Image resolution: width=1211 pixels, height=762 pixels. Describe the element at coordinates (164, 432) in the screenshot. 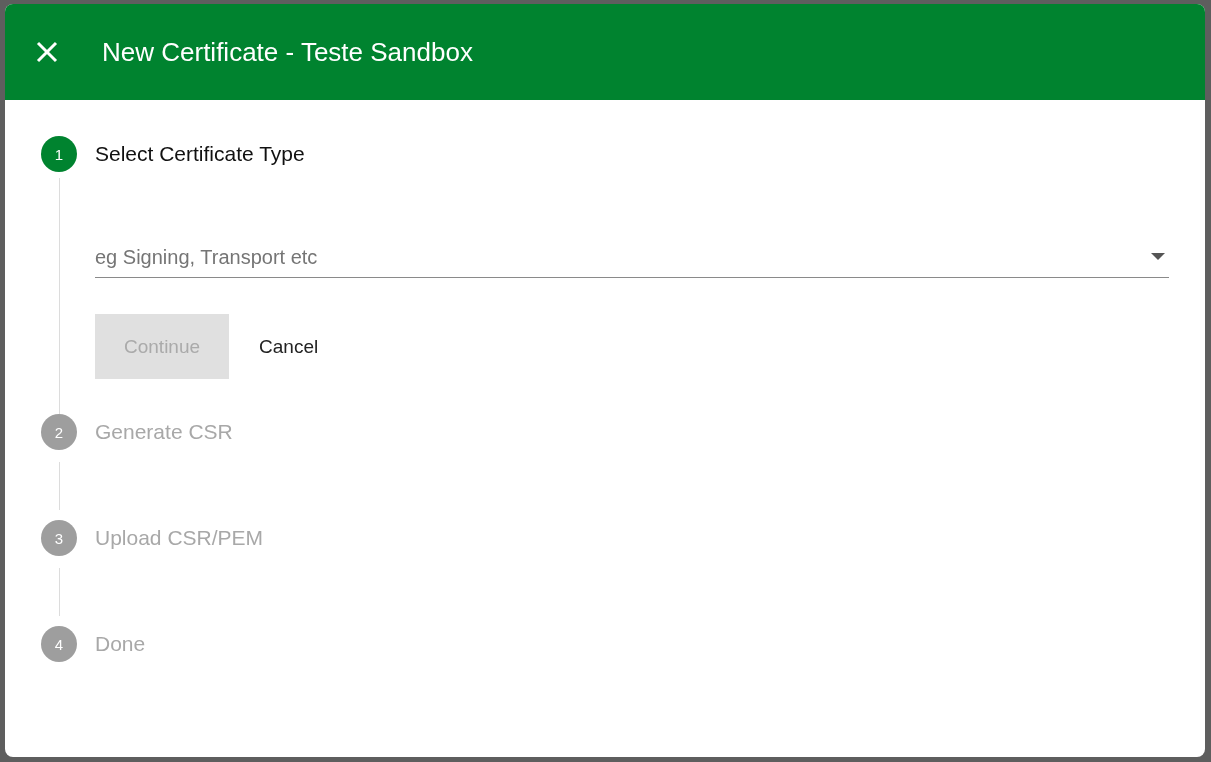

I see `step-label: Generate CSR` at that location.